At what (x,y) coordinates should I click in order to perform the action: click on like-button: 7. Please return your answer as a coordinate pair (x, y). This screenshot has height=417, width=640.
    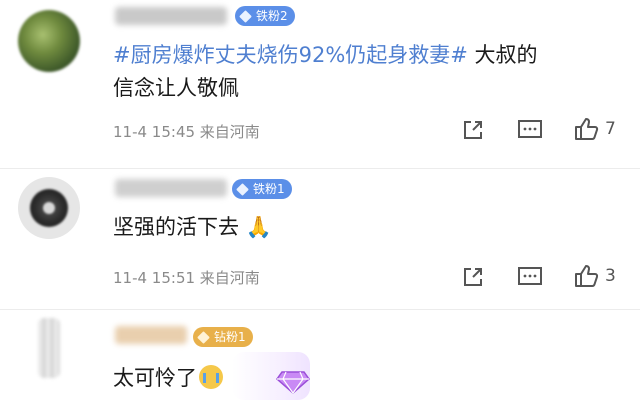
    Looking at the image, I should click on (594, 129).